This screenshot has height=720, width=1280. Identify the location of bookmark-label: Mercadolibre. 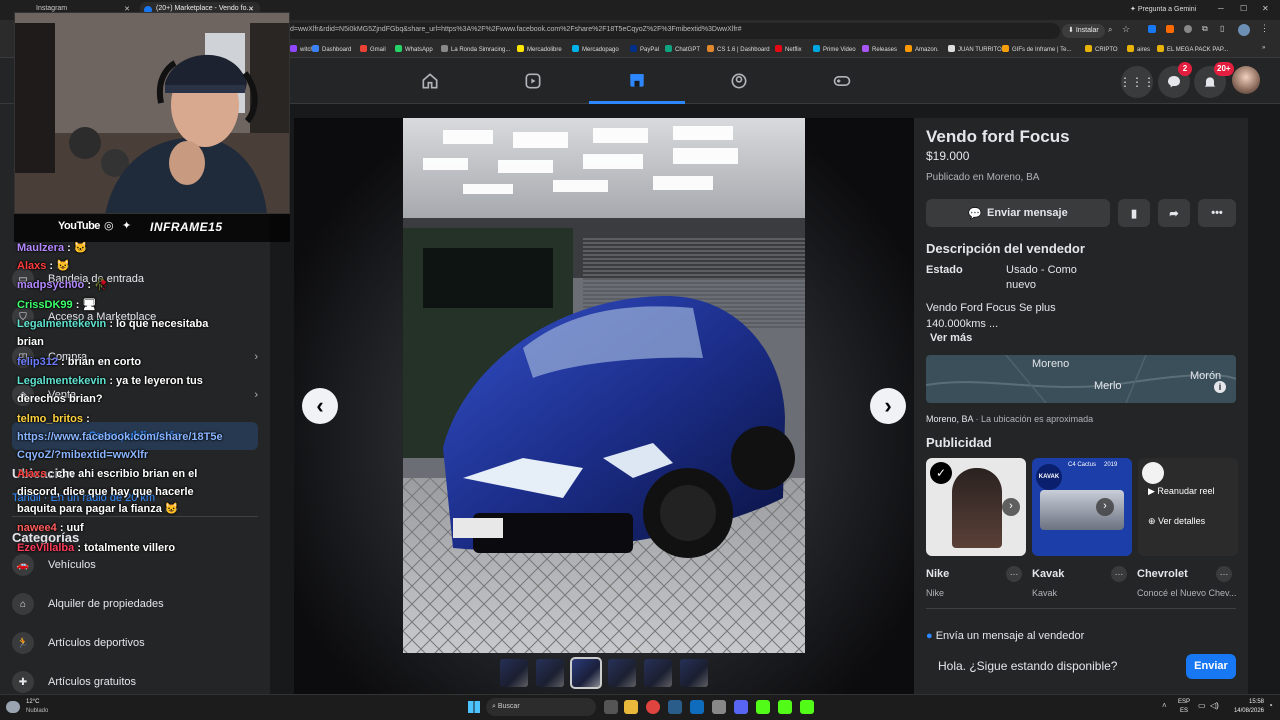
(544, 50).